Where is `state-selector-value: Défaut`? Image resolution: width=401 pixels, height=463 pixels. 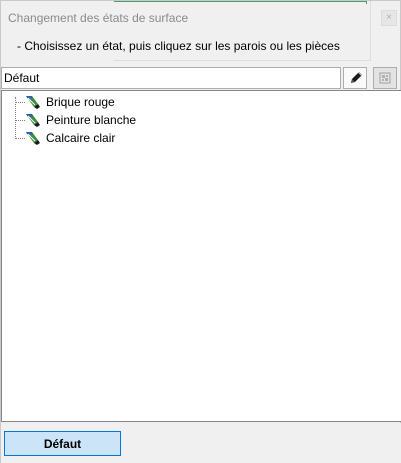
state-selector-value: Défaut is located at coordinates (22, 78).